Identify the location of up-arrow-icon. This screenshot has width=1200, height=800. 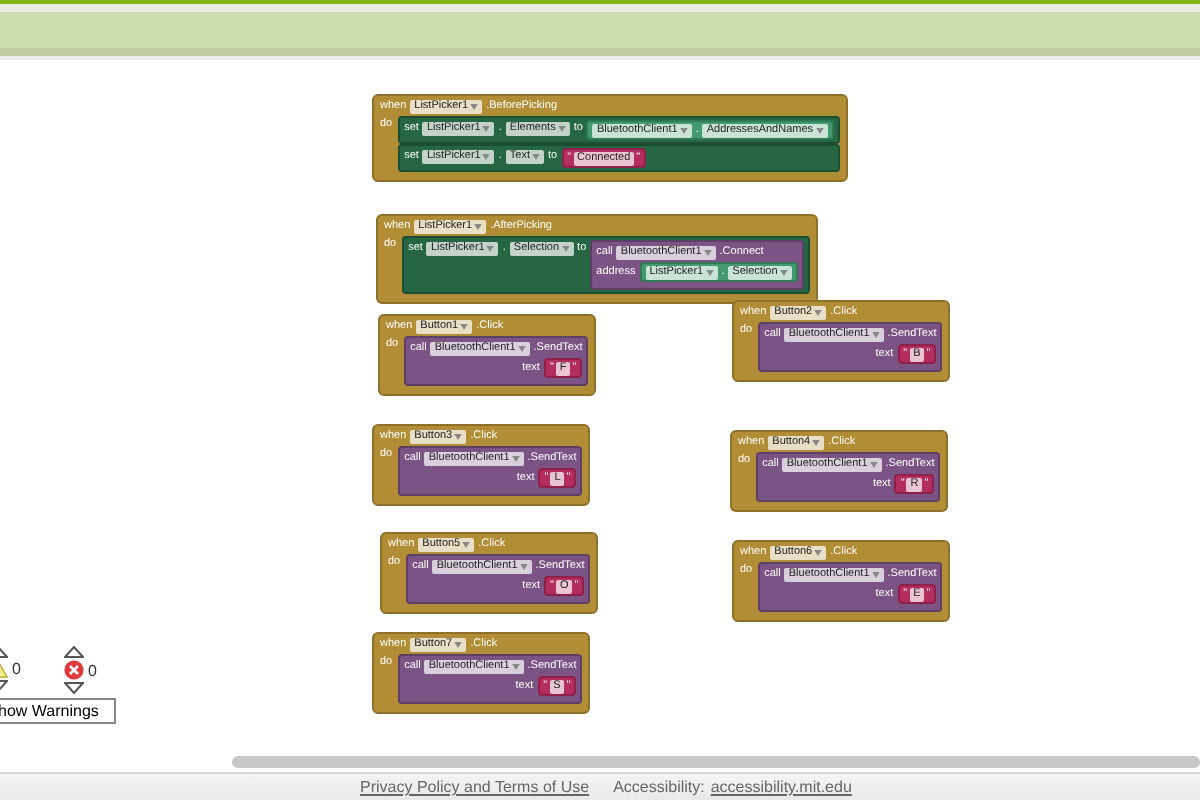
(74, 652).